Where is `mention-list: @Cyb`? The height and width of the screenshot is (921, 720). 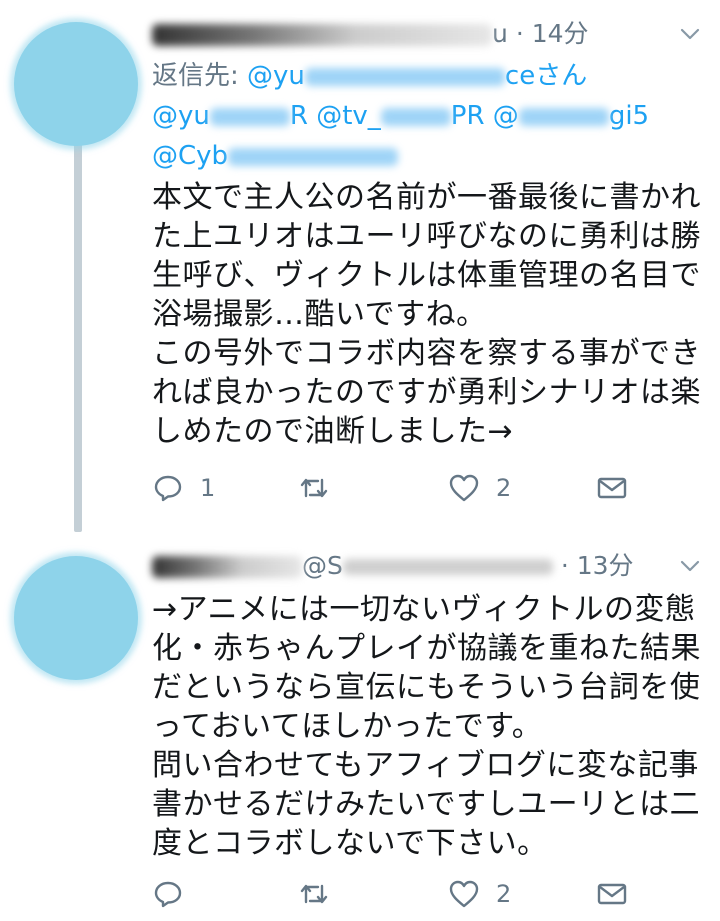 mention-list: @Cyb is located at coordinates (429, 156).